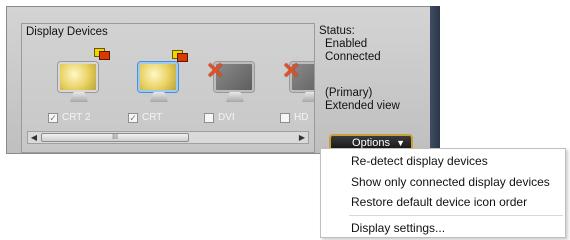 The width and height of the screenshot is (570, 240). Describe the element at coordinates (349, 93) in the screenshot. I see `mode-primary: (Primary)` at that location.